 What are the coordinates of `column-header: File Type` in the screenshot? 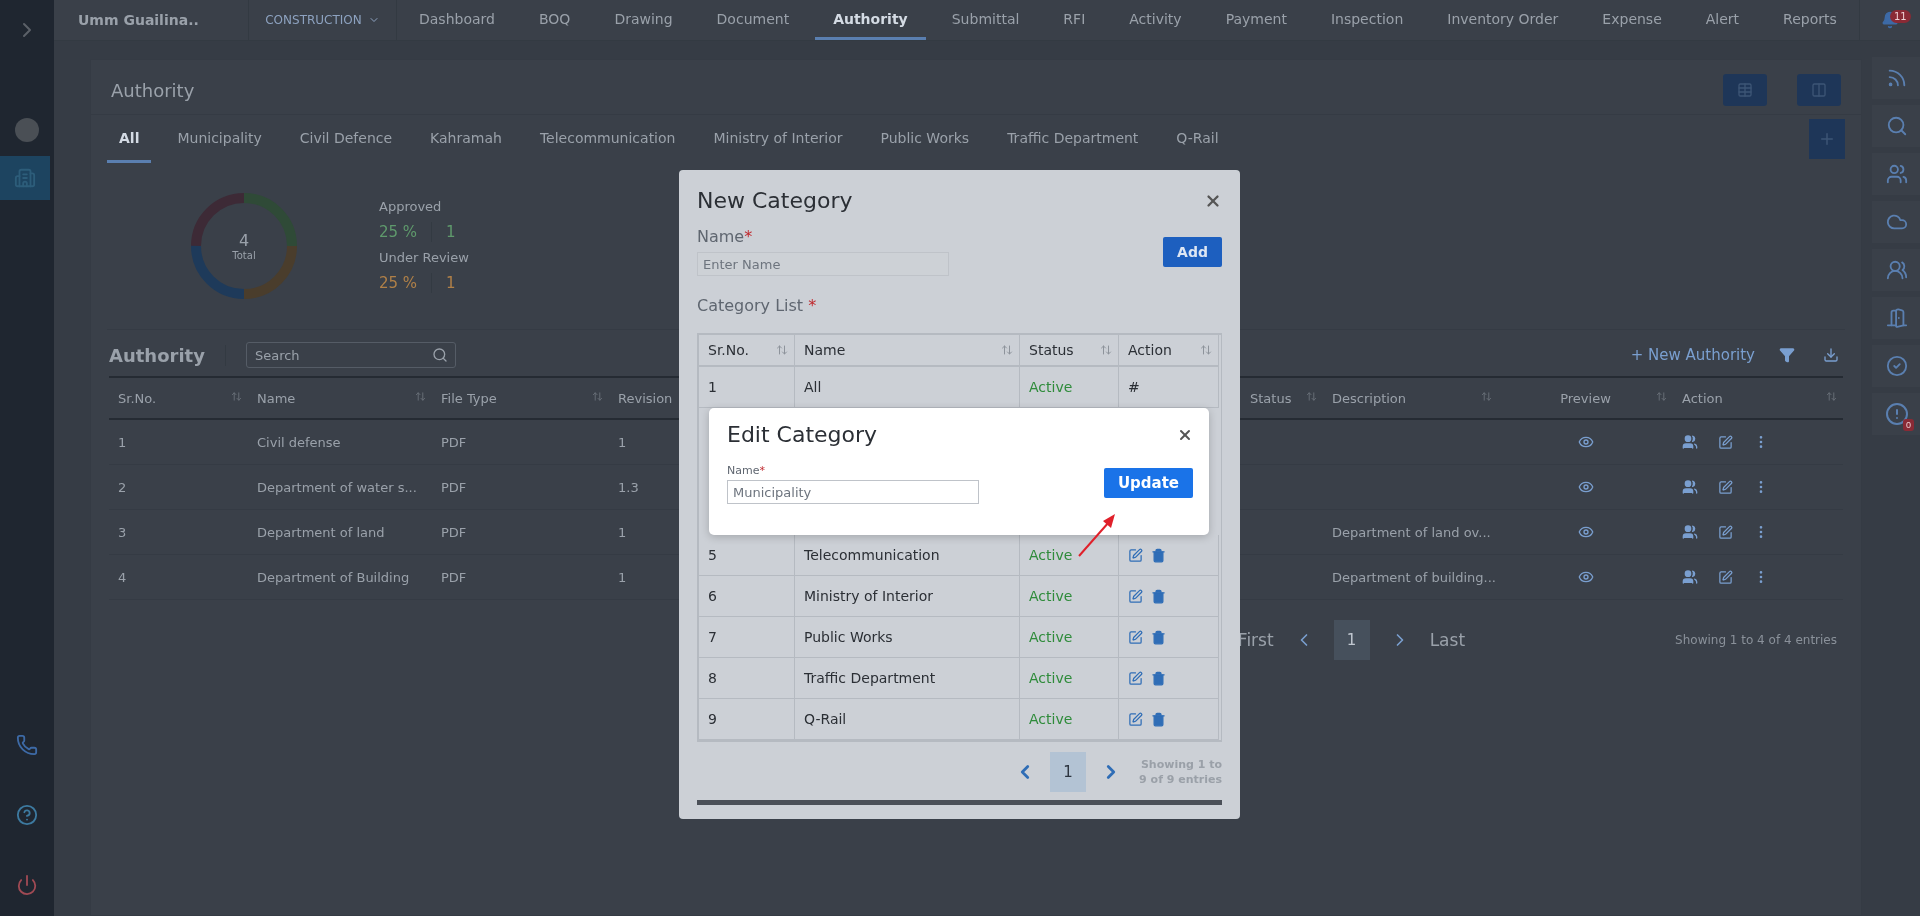 It's located at (520, 398).